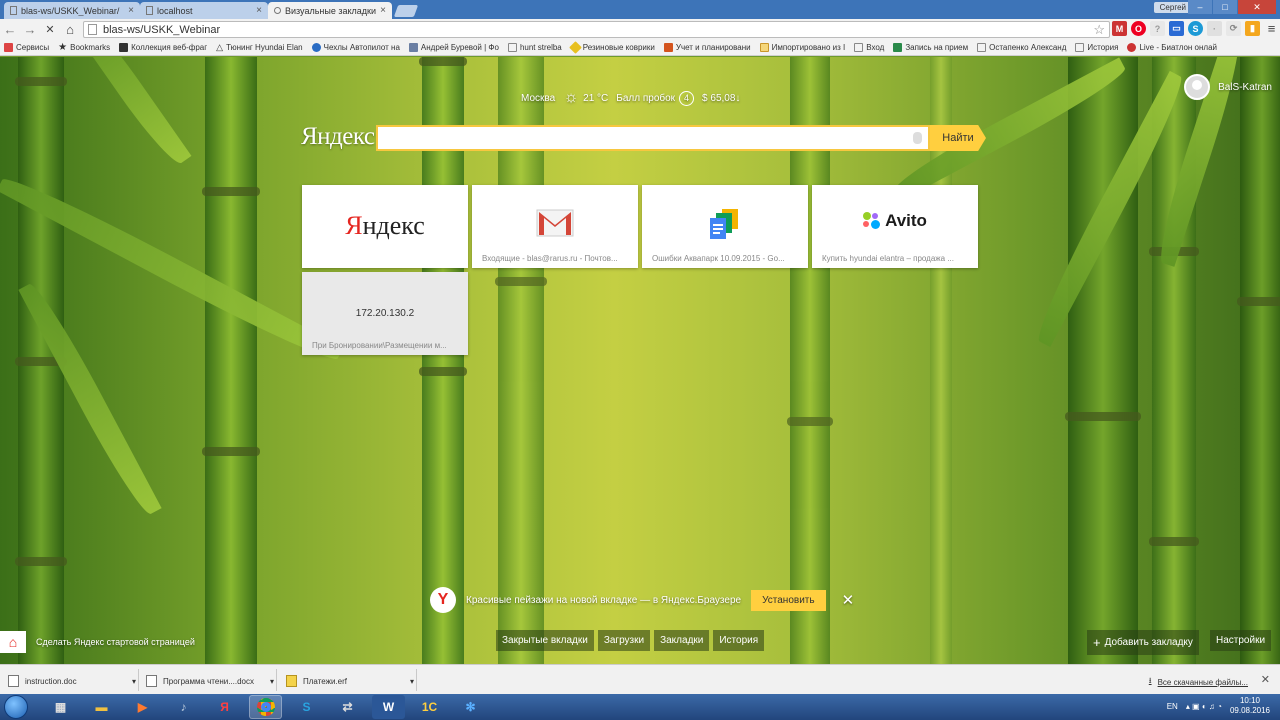 The width and height of the screenshot is (1280, 720). Describe the element at coordinates (958, 138) in the screenshot. I see `search-button: Найти` at that location.